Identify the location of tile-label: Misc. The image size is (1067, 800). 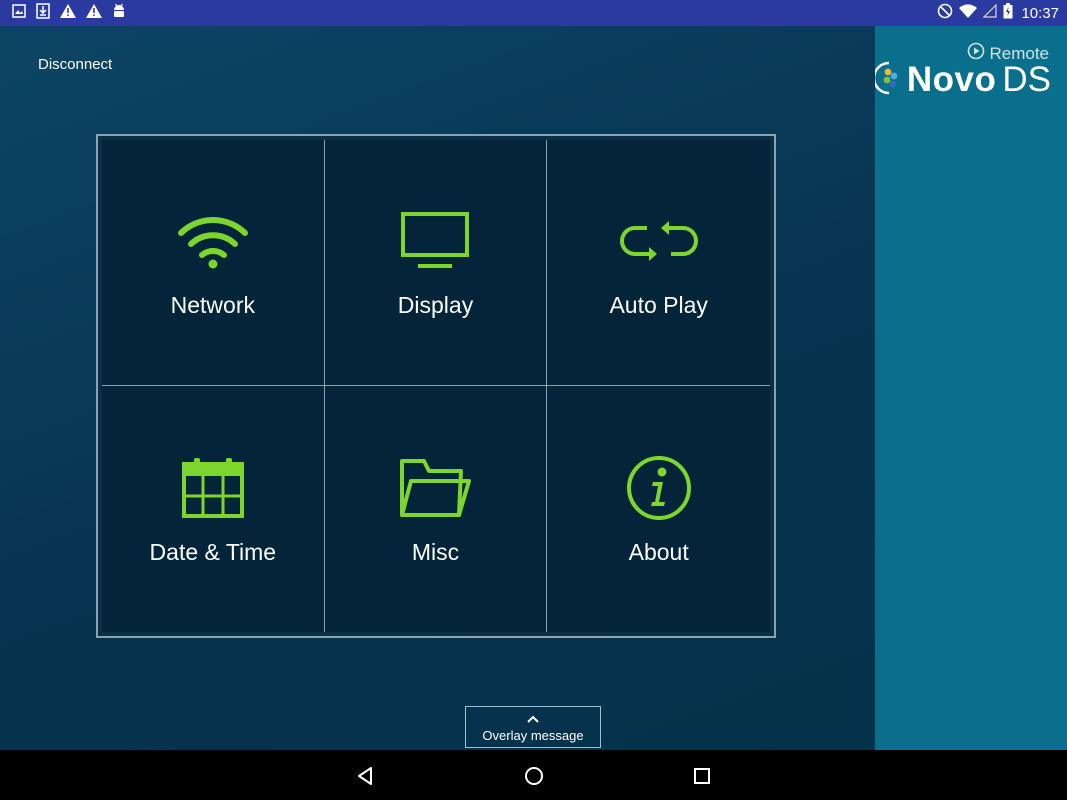
(435, 551).